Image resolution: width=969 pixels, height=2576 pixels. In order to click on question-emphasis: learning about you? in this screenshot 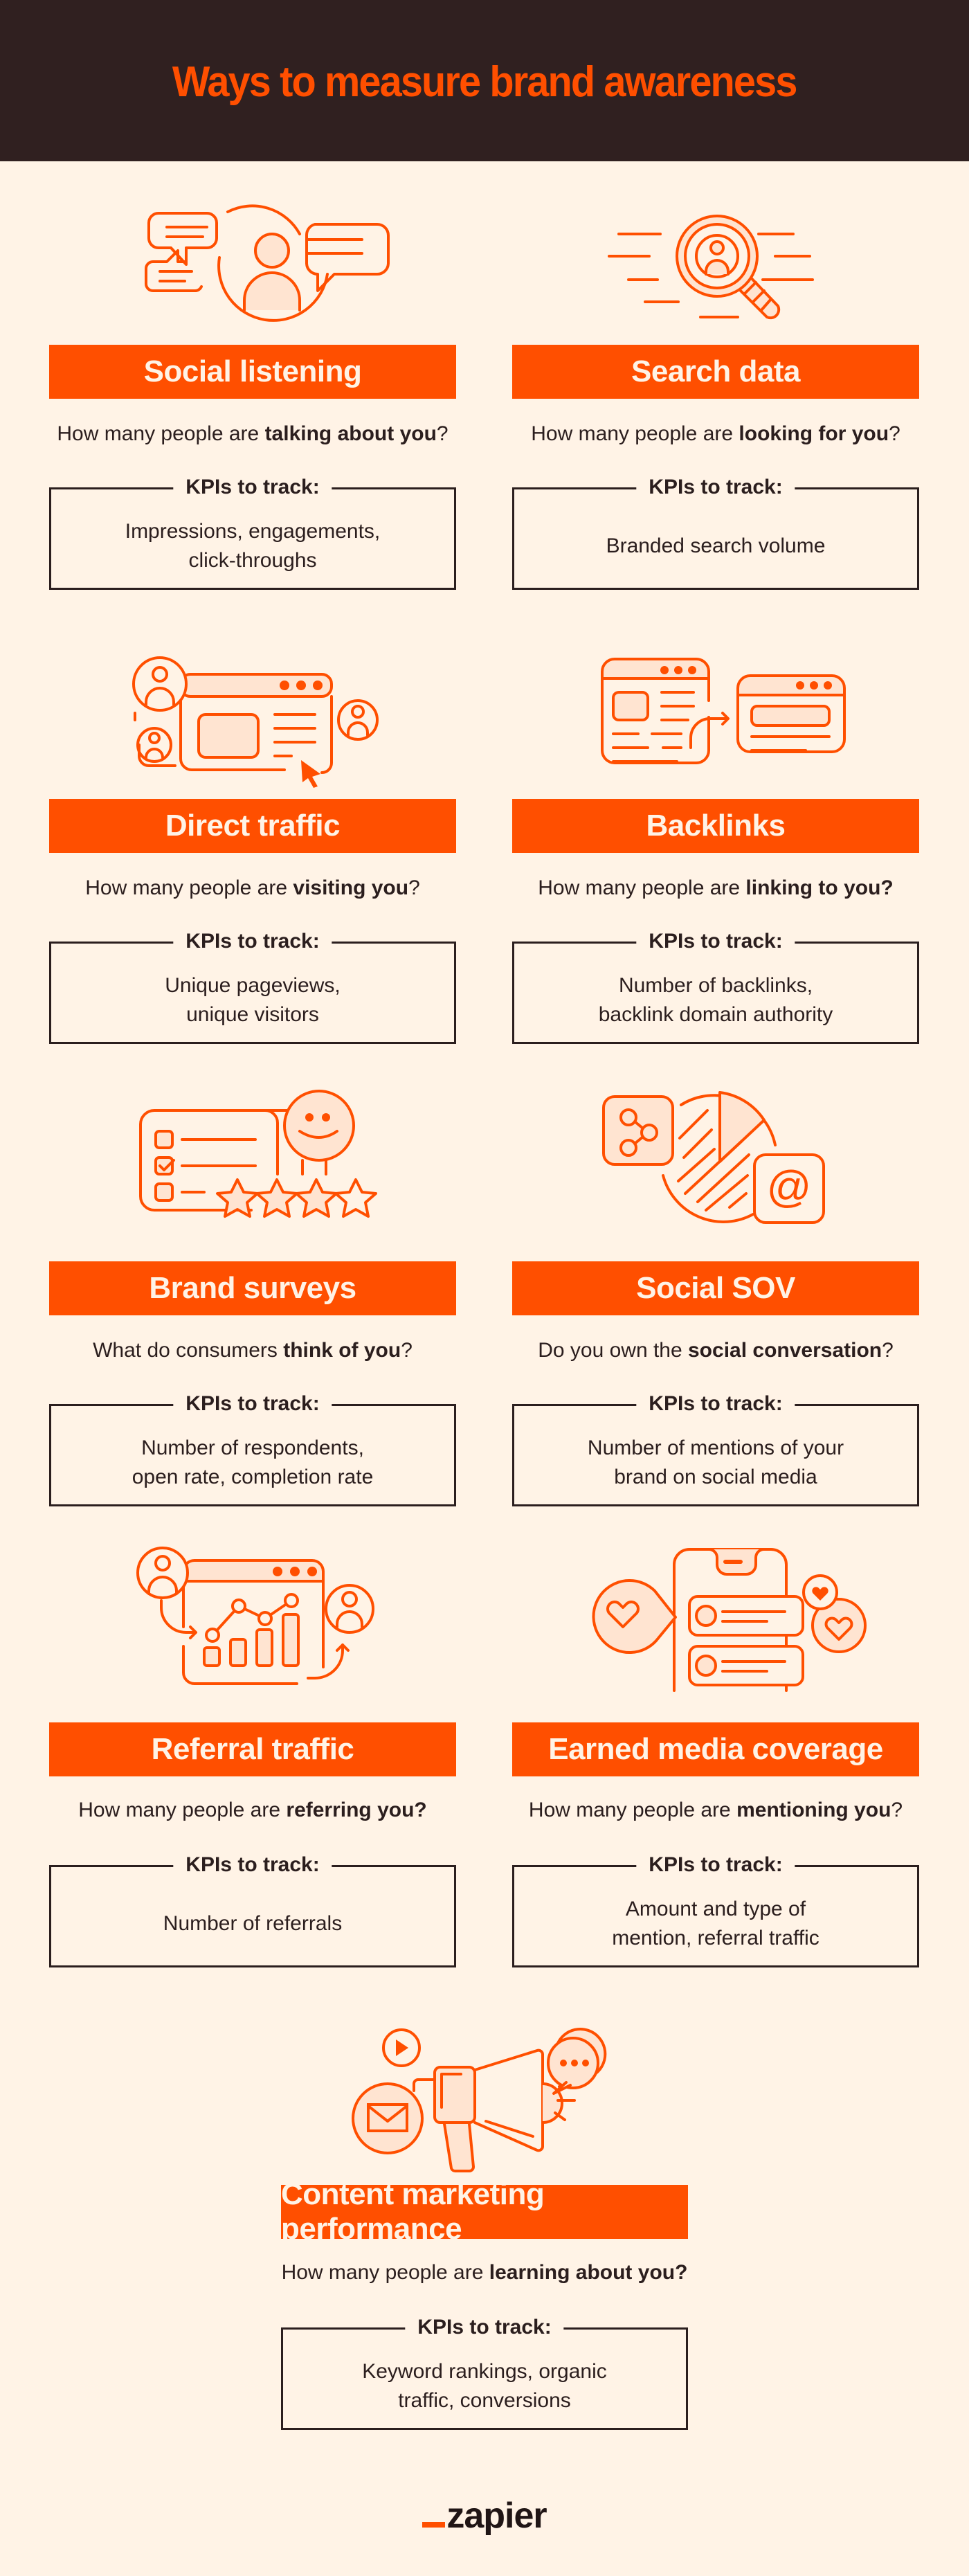, I will do `click(588, 2272)`.